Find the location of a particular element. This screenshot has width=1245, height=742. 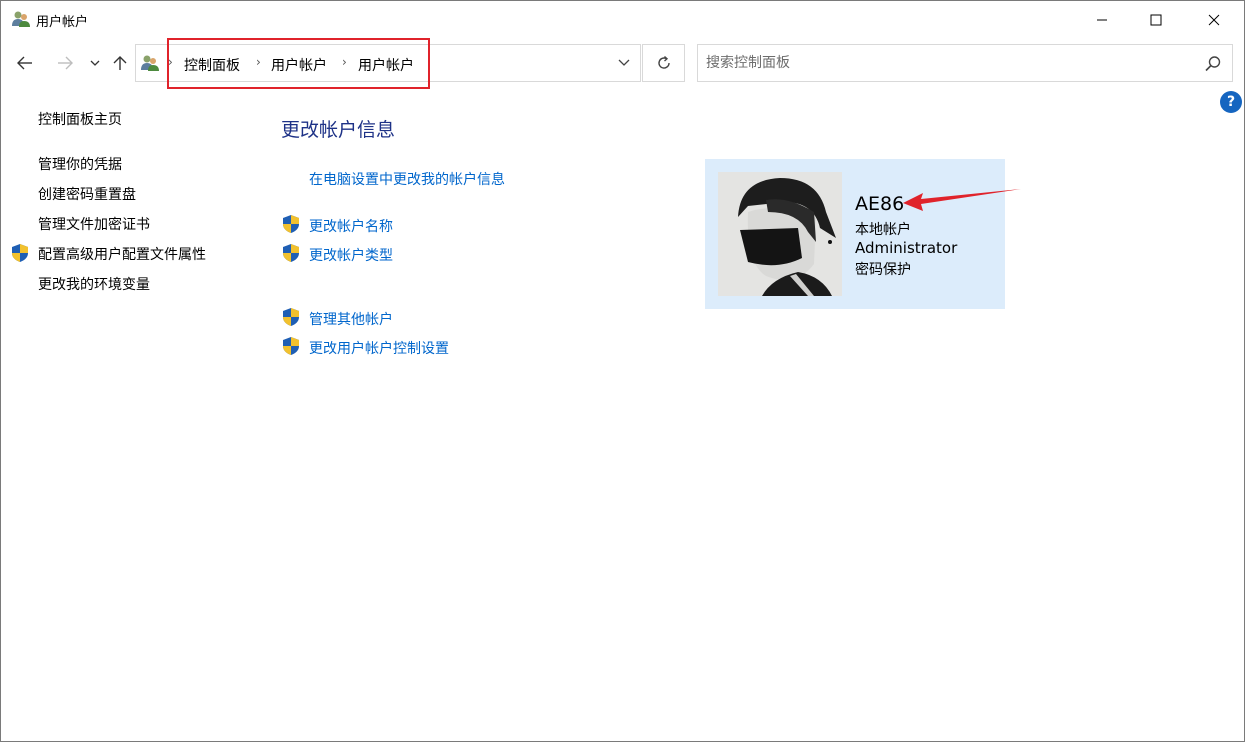

back-button is located at coordinates (25, 63).